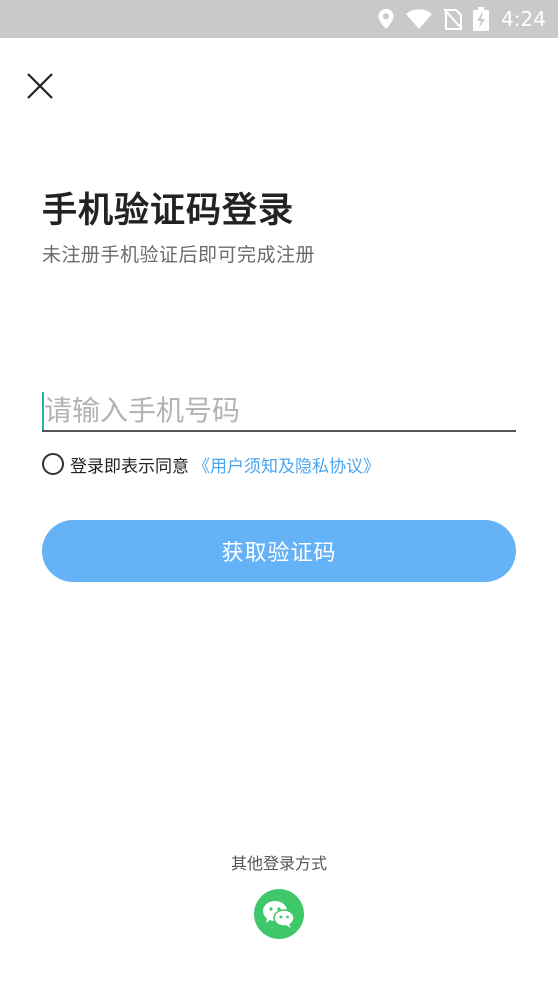  Describe the element at coordinates (129, 466) in the screenshot. I see `agreement-text: 登录即表示同意` at that location.